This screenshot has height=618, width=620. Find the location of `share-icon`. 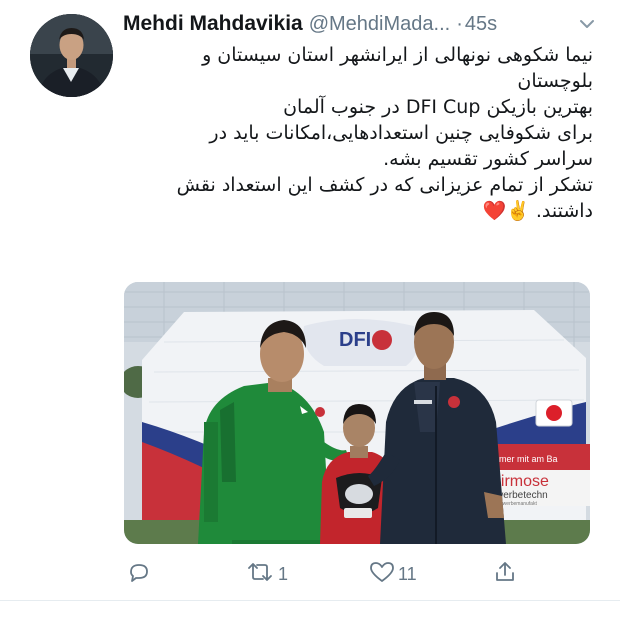

share-icon is located at coordinates (505, 574).